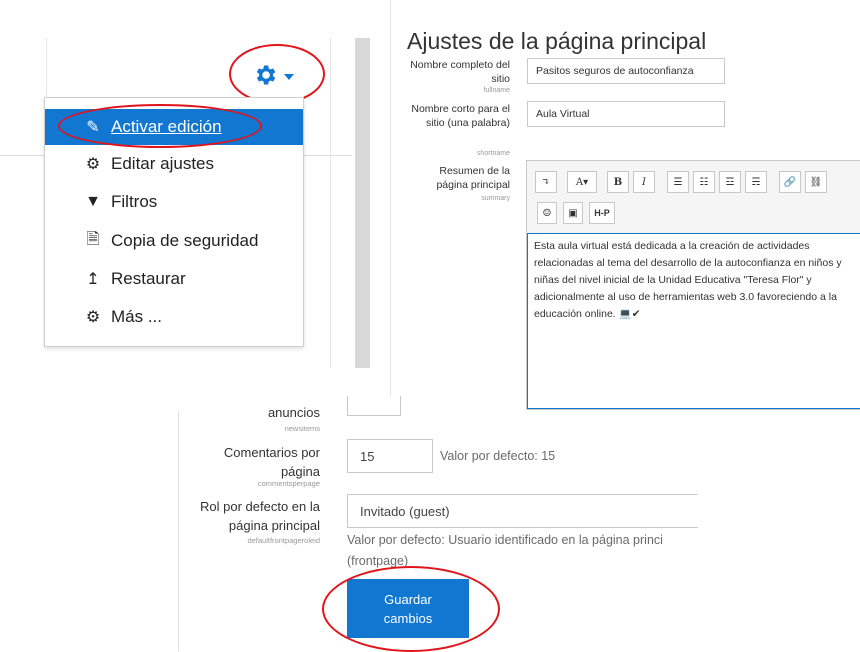 Image resolution: width=860 pixels, height=652 pixels. I want to click on field-label: Nombre corto para el sitio (una palabra), so click(460, 116).